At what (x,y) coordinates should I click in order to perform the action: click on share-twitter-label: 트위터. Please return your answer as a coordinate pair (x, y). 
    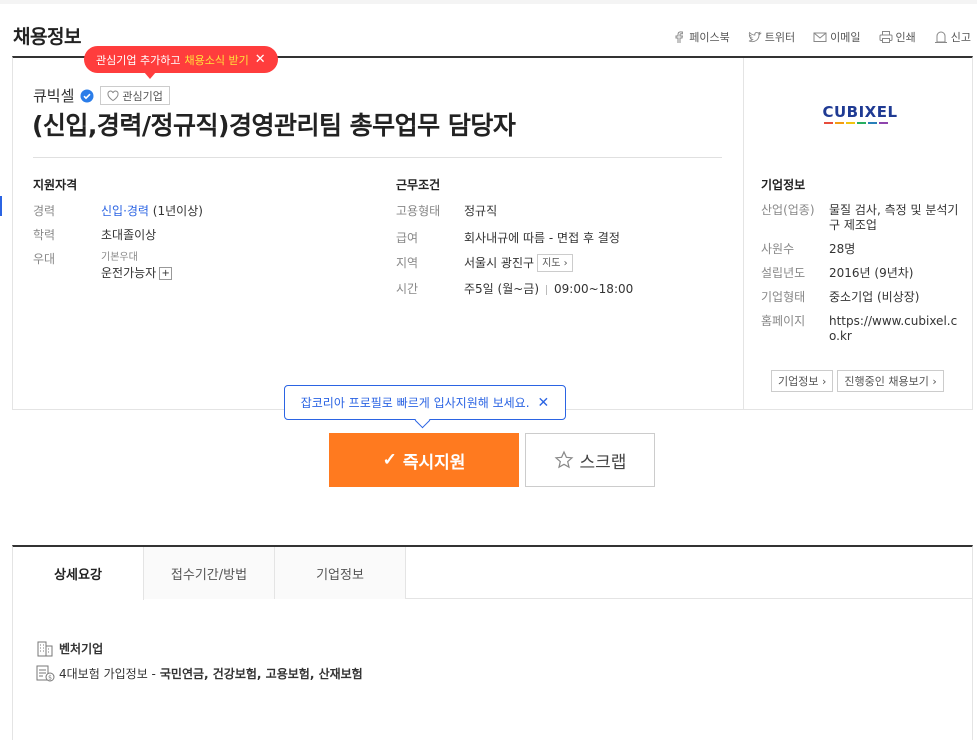
    Looking at the image, I should click on (780, 37).